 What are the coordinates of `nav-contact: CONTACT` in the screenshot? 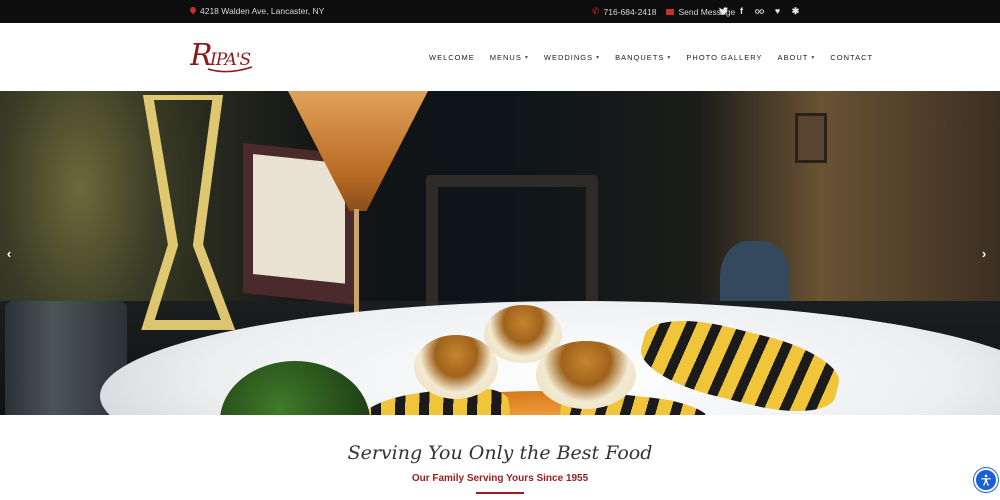 It's located at (851, 57).